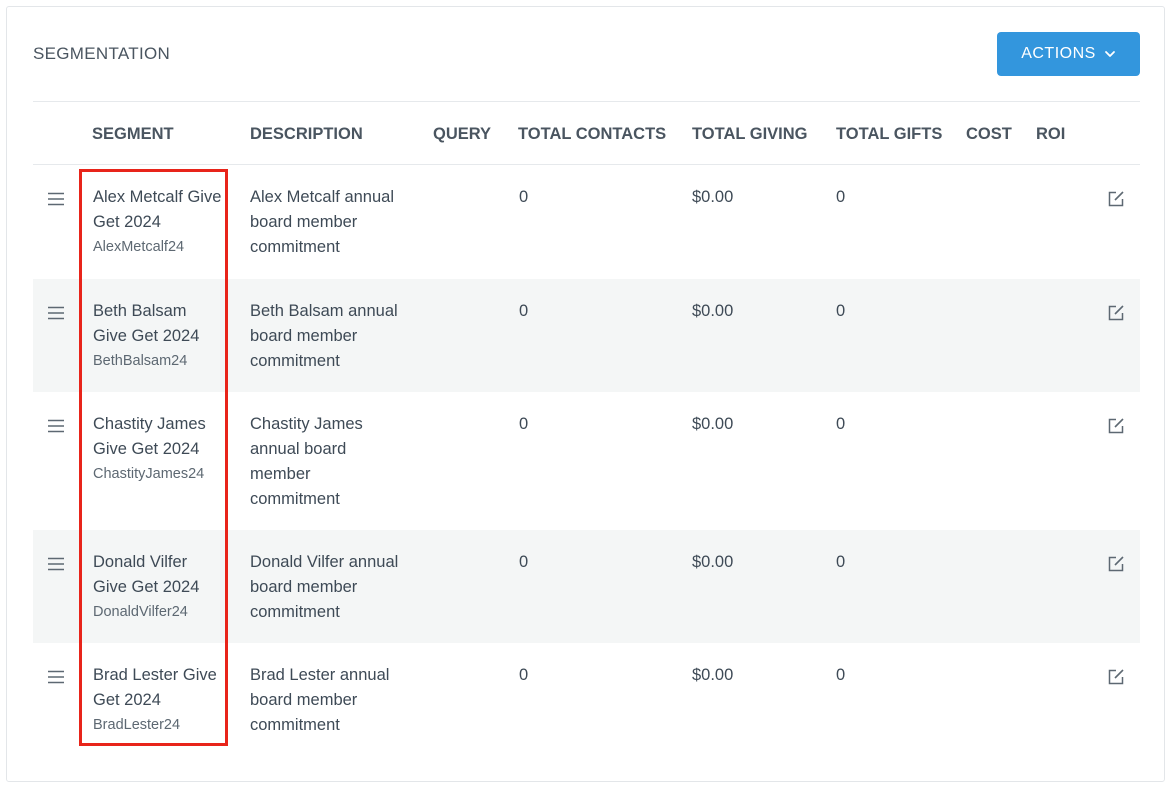 This screenshot has height=787, width=1169. I want to click on segment-code: BradLester24, so click(137, 725).